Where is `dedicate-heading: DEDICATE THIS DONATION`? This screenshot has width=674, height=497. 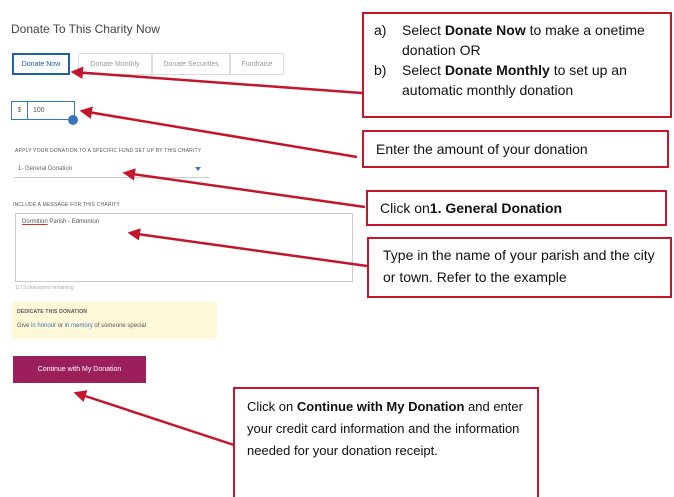
dedicate-heading: DEDICATE THIS DONATION is located at coordinates (52, 312).